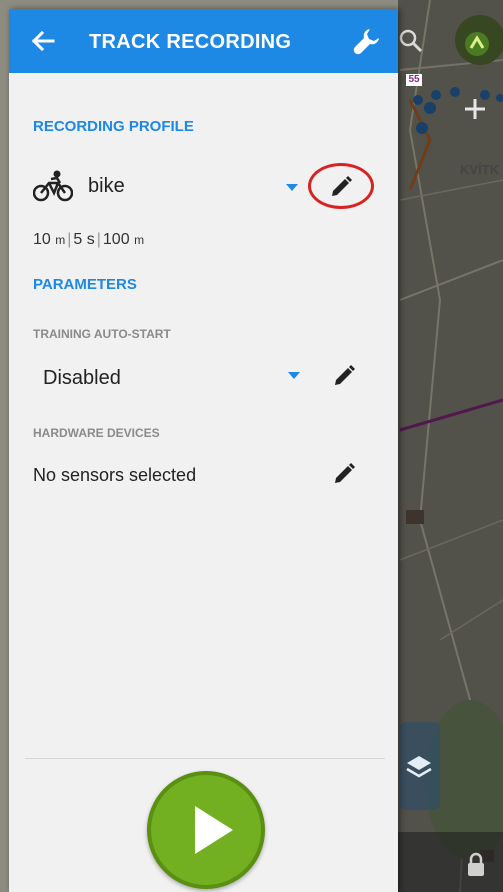 Image resolution: width=503 pixels, height=892 pixels. I want to click on parameters-heading: PARAMETERS, so click(85, 284).